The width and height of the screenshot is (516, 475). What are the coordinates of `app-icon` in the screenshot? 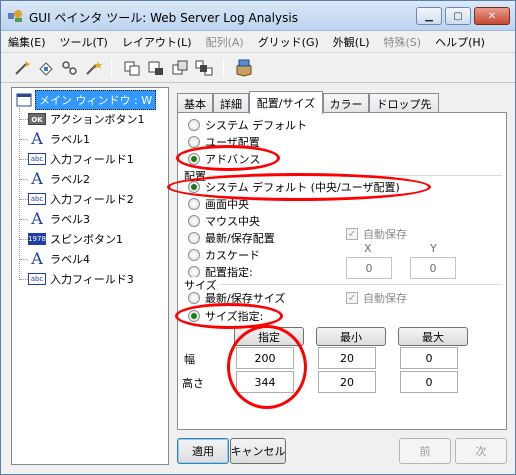 It's located at (15, 16).